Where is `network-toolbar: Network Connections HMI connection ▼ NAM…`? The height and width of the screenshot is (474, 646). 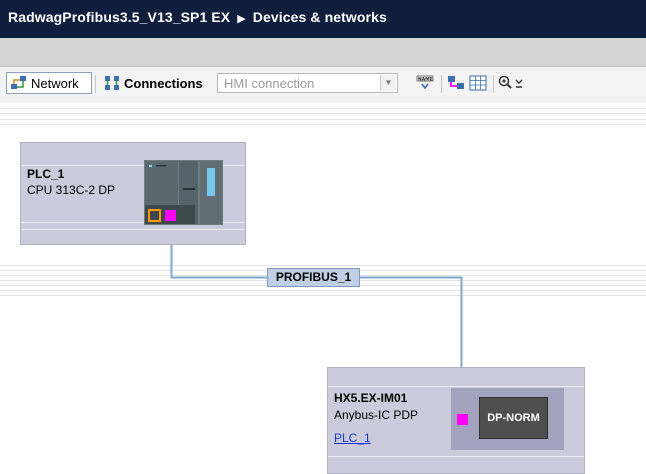 network-toolbar: Network Connections HMI connection ▼ NAM… is located at coordinates (323, 85).